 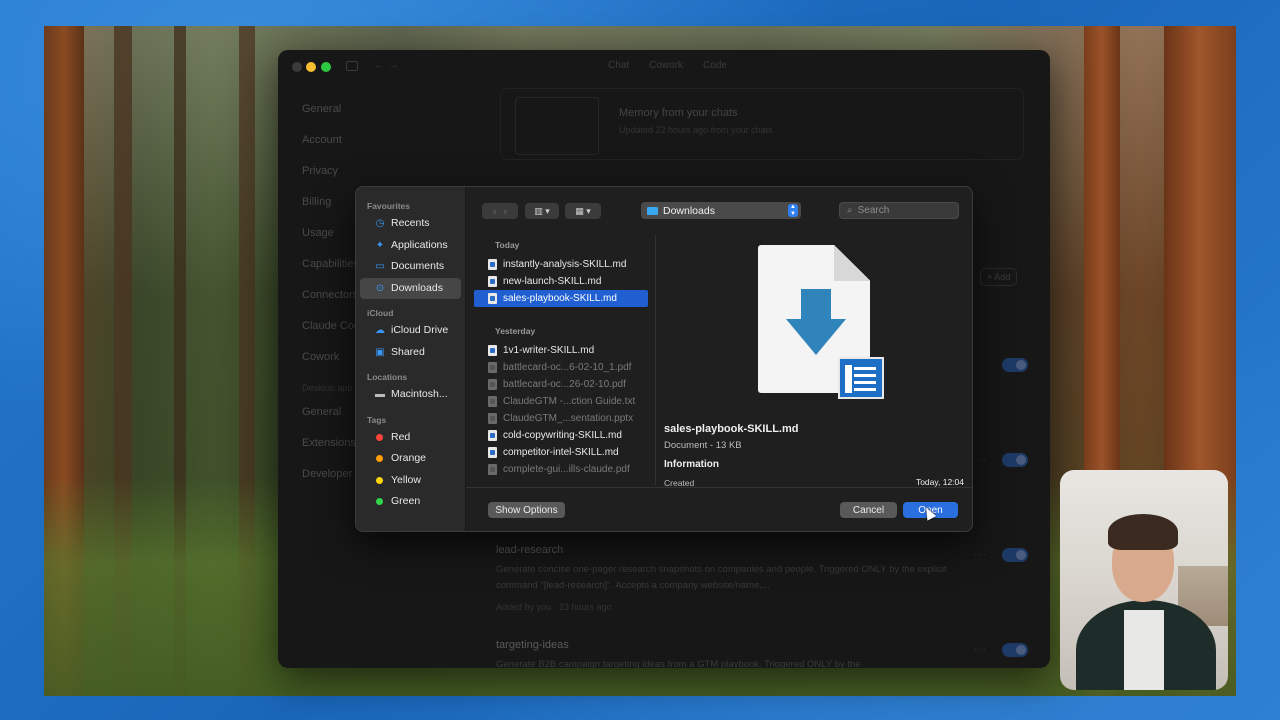 What do you see at coordinates (410, 331) in the screenshot?
I see `sidebar-item-icloud-drive: ☁ iCloud Drive` at bounding box center [410, 331].